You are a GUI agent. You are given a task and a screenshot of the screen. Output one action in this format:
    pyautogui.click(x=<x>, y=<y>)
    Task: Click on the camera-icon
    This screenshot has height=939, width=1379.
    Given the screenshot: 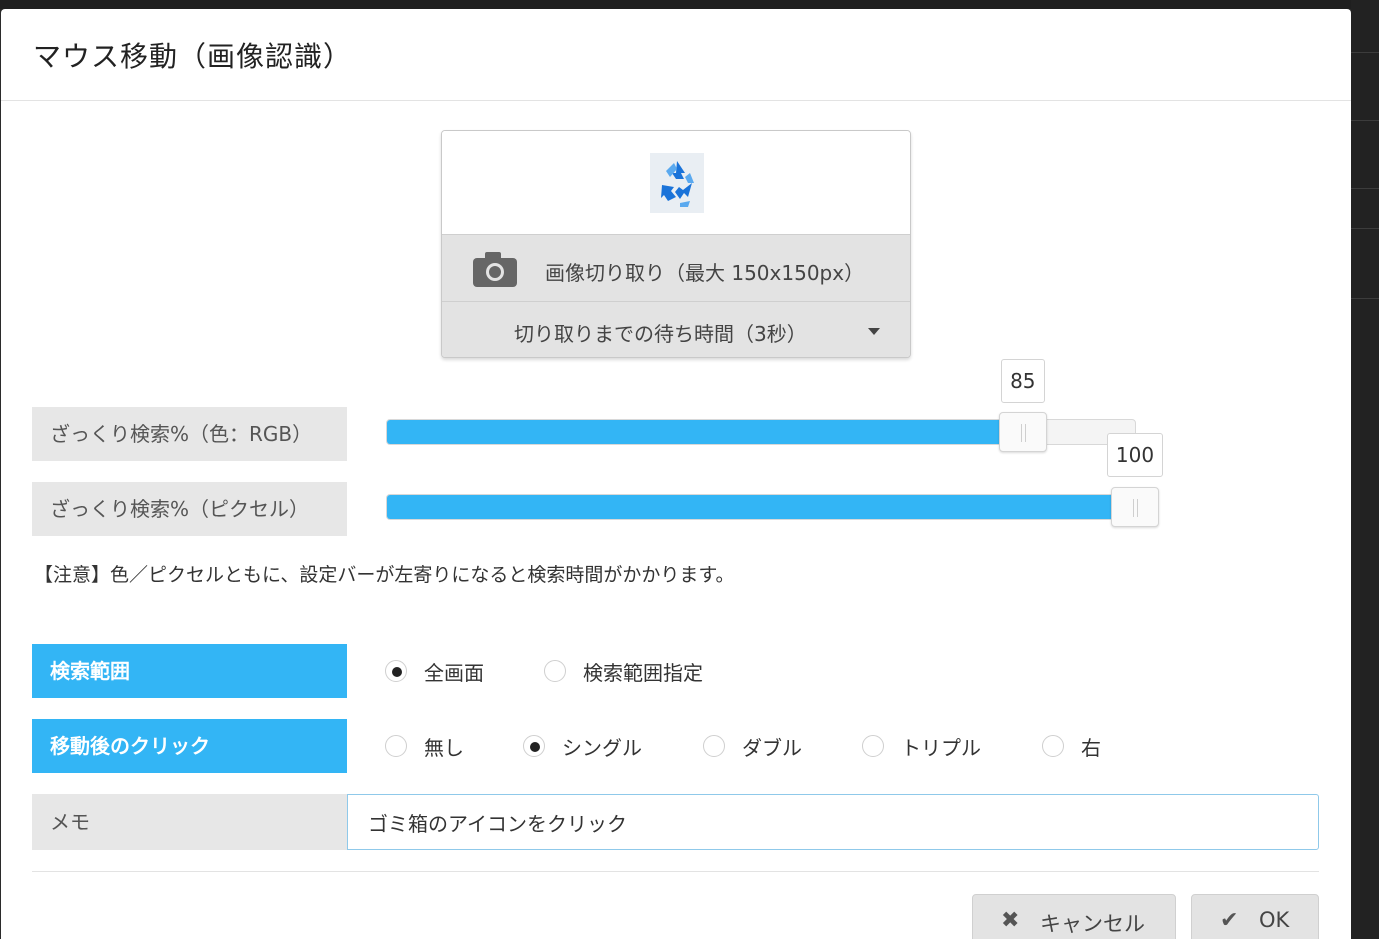 What is the action you would take?
    pyautogui.click(x=495, y=271)
    